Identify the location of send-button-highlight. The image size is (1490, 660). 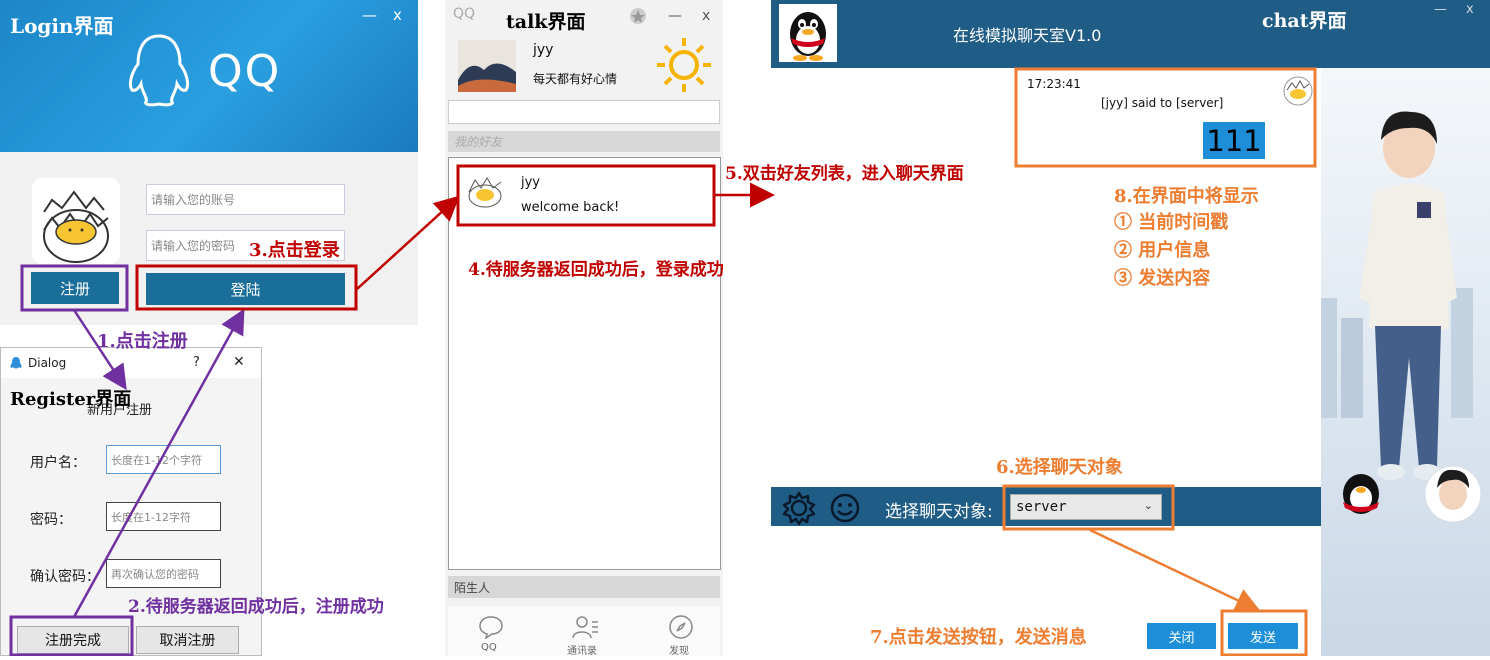
(1264, 632).